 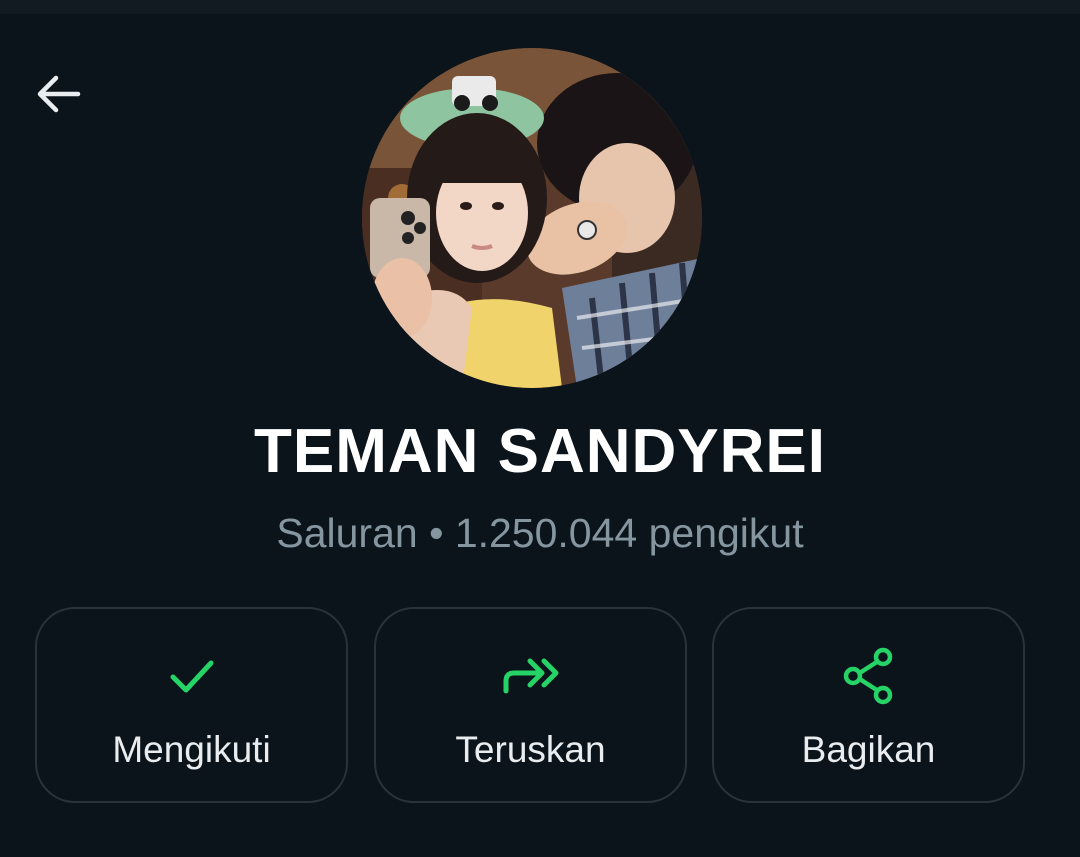 I want to click on forward-button-label: Teruskan, so click(x=530, y=749).